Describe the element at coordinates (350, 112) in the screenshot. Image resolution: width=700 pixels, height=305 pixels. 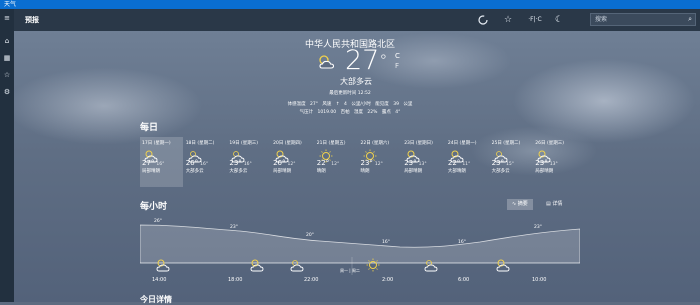
I see `weather-details-line2: 气压计 1019.00 百帕 湿度 22% 露点 4°` at that location.